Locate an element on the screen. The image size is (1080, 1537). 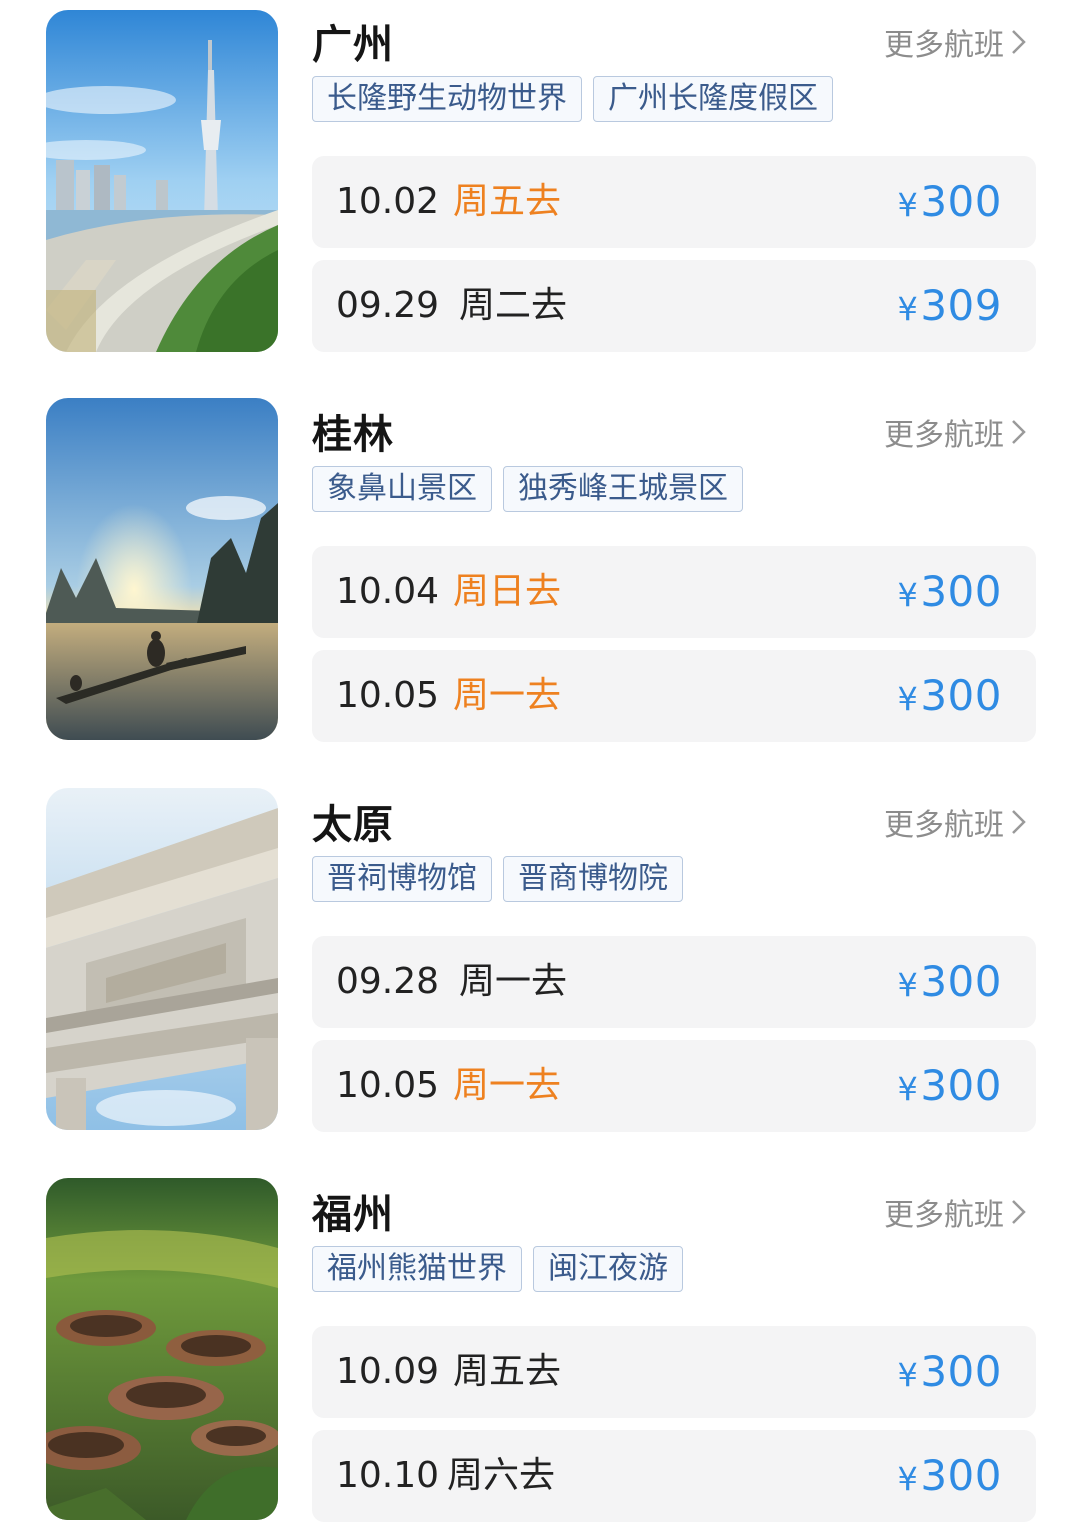
tulou-village-photo is located at coordinates (162, 1349).